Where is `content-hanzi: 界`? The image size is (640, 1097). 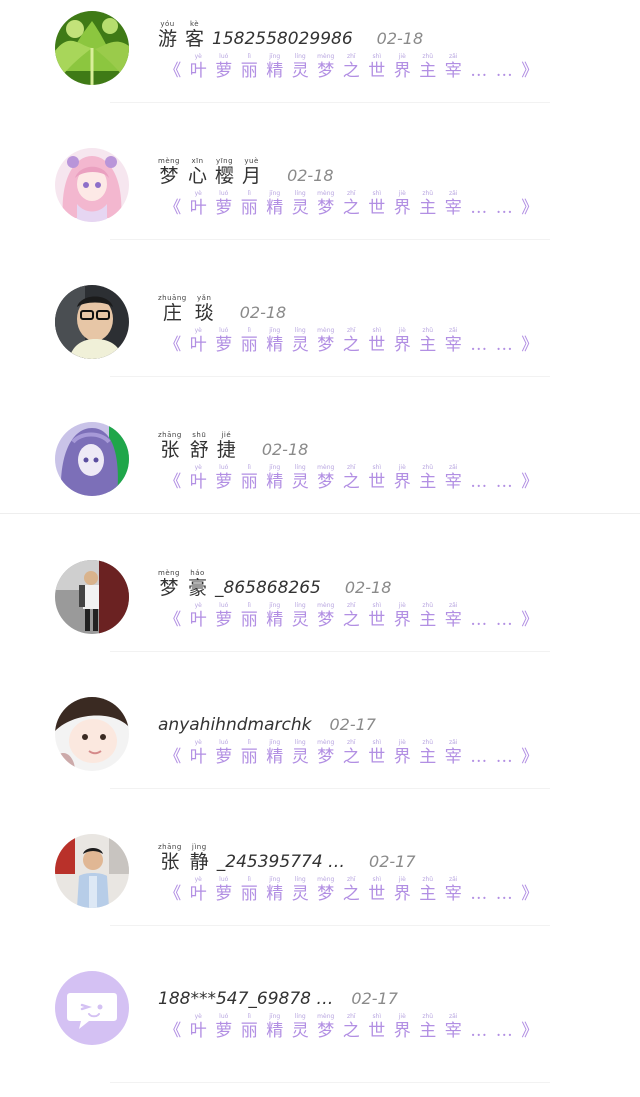
content-hanzi: 界 is located at coordinates (402, 482).